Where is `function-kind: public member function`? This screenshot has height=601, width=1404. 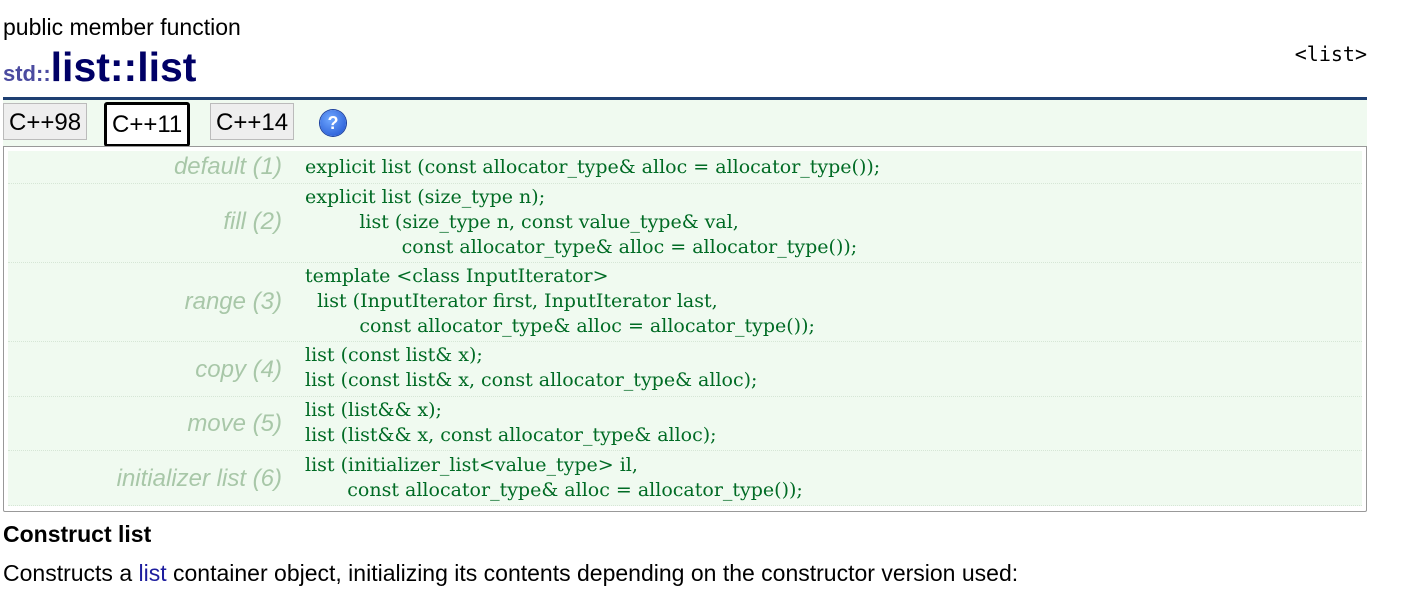 function-kind: public member function is located at coordinates (122, 27).